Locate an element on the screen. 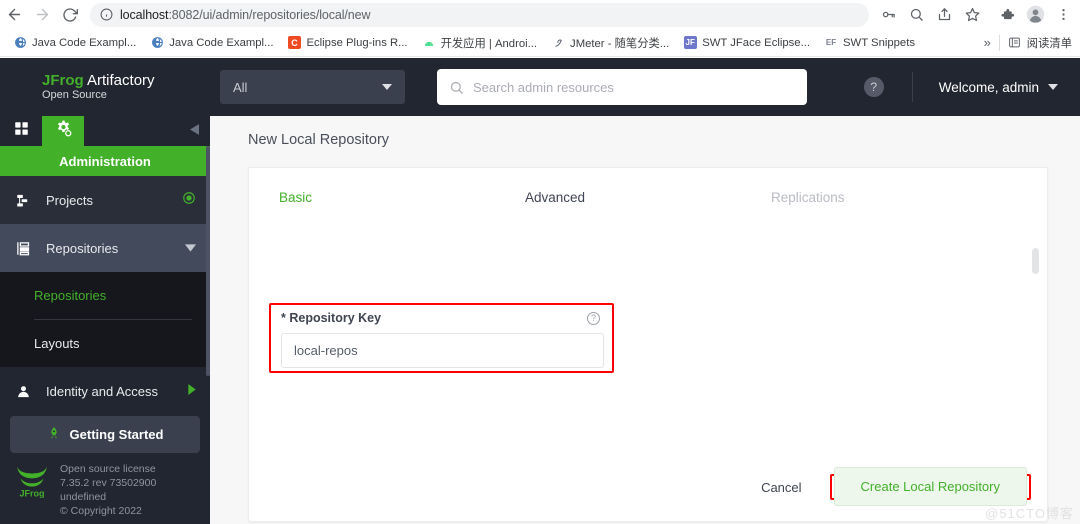 This screenshot has height=524, width=1080. letter-ef-icon: EF is located at coordinates (831, 42).